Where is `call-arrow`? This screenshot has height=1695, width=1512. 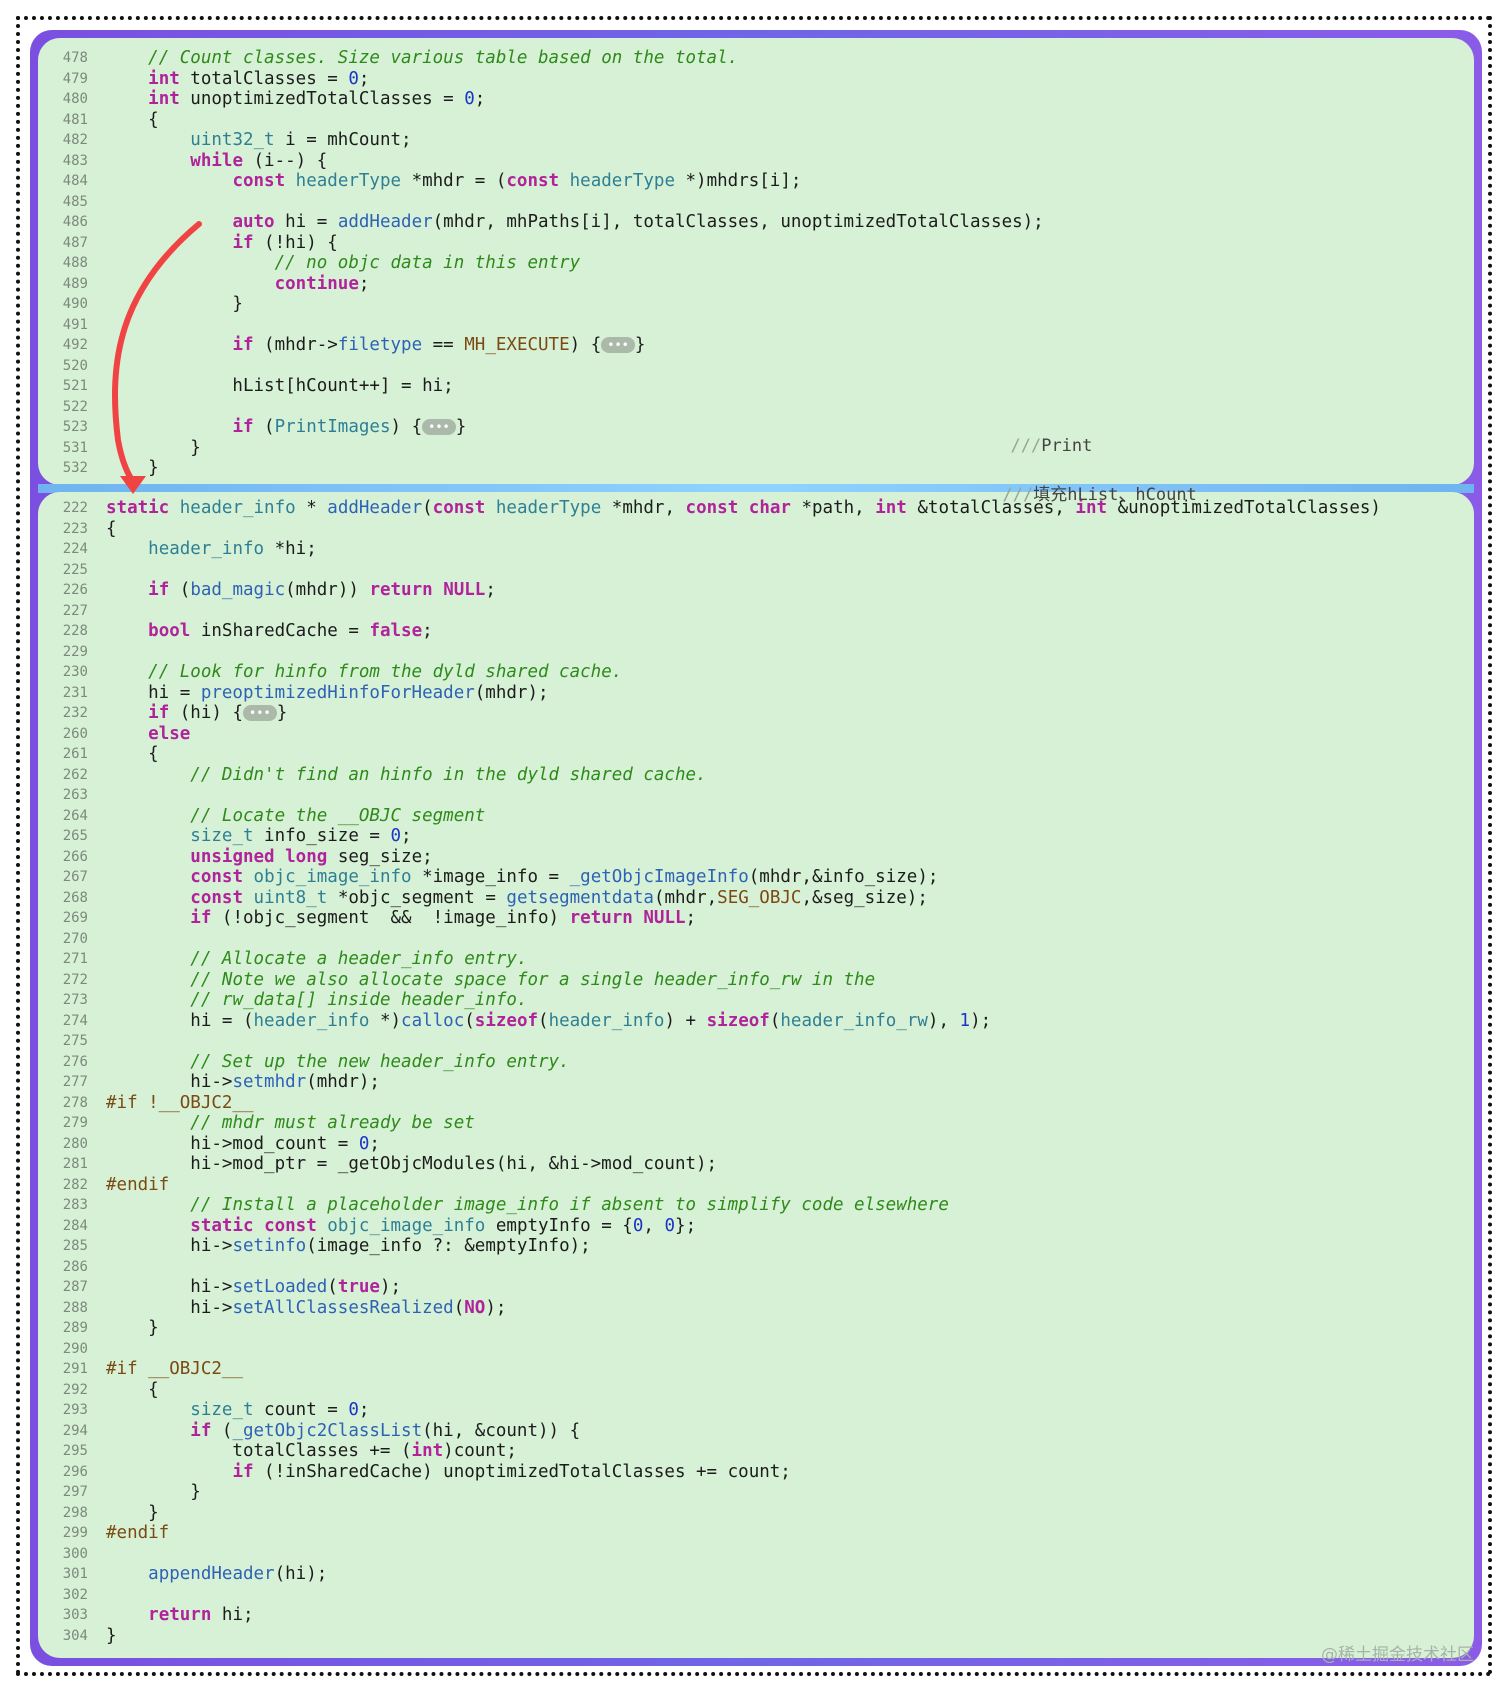
call-arrow is located at coordinates (156, 357).